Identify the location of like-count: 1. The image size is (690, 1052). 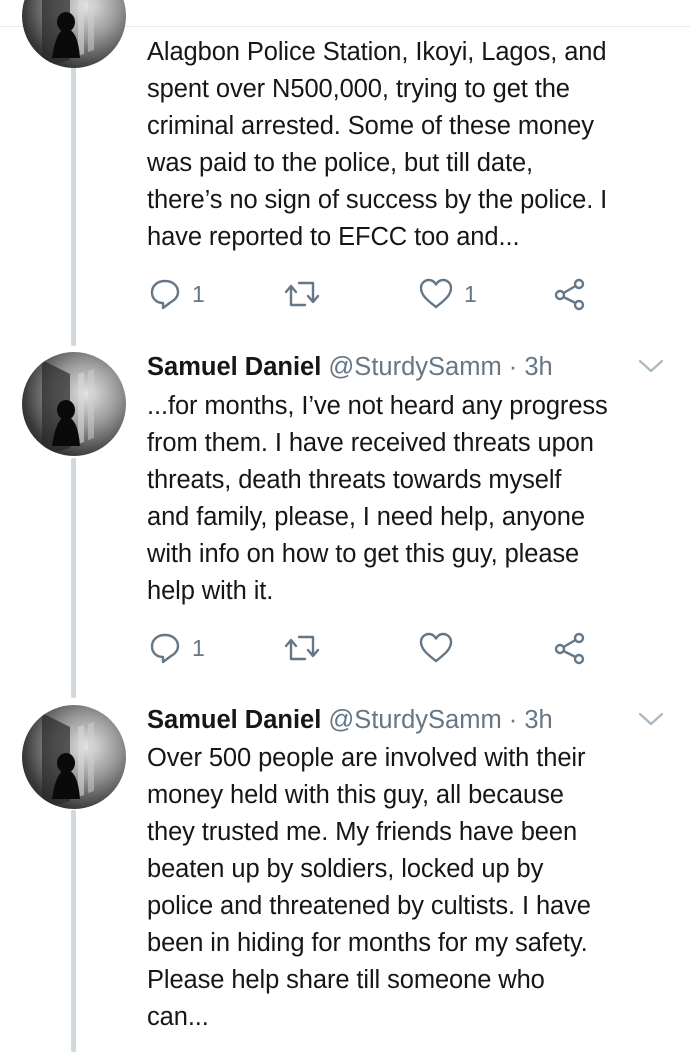
(470, 293).